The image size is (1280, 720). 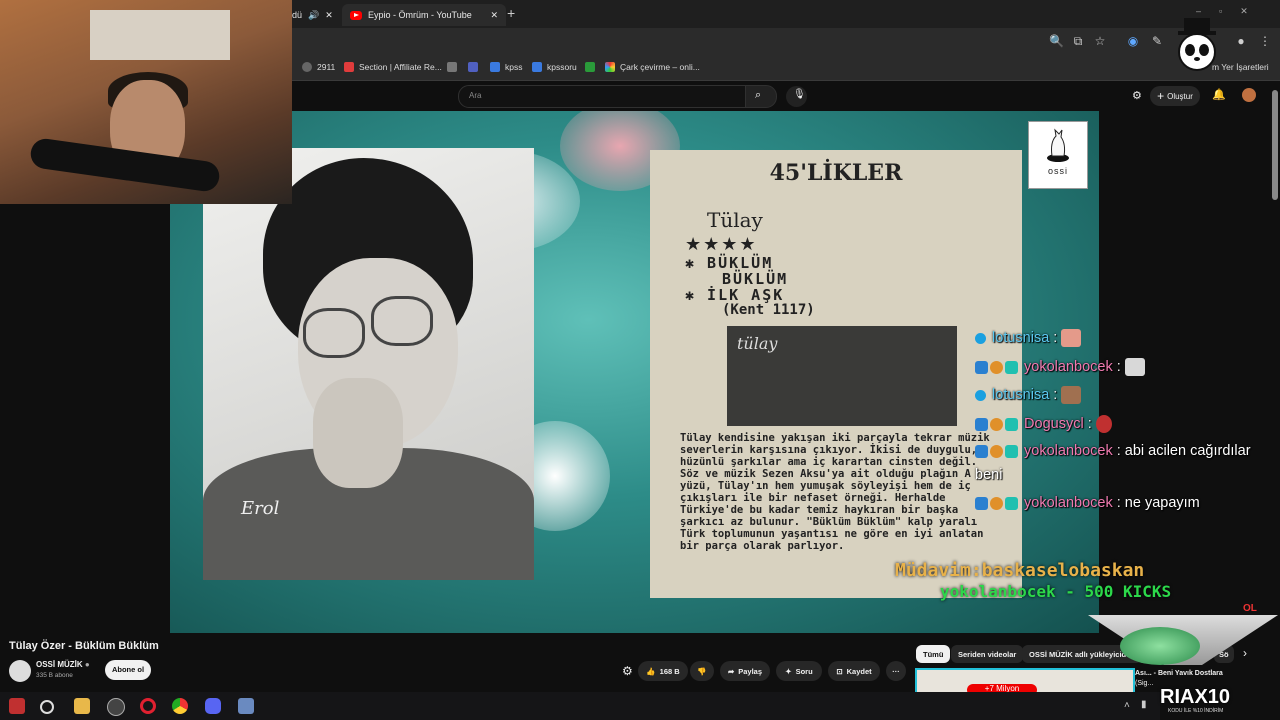 I want to click on tab-current: dü 🔊 ✕, so click(x=316, y=15).